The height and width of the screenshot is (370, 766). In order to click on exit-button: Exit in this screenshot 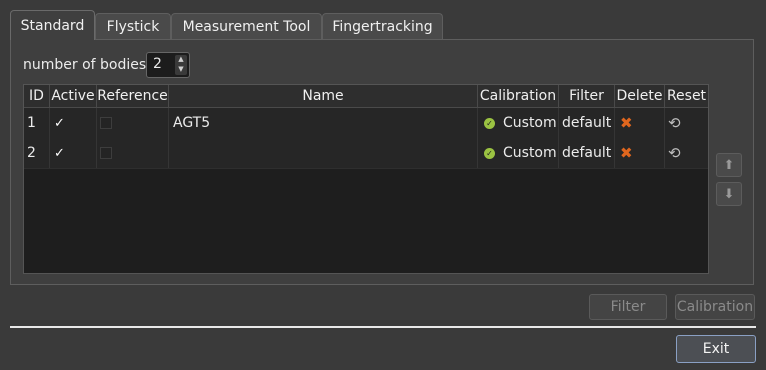, I will do `click(716, 349)`.